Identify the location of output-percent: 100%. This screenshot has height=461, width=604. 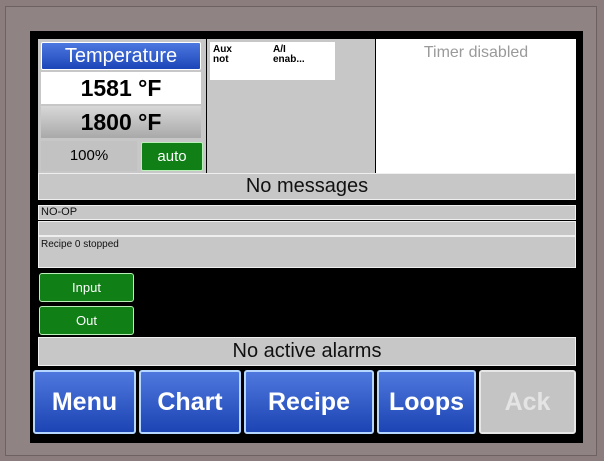
(89, 156).